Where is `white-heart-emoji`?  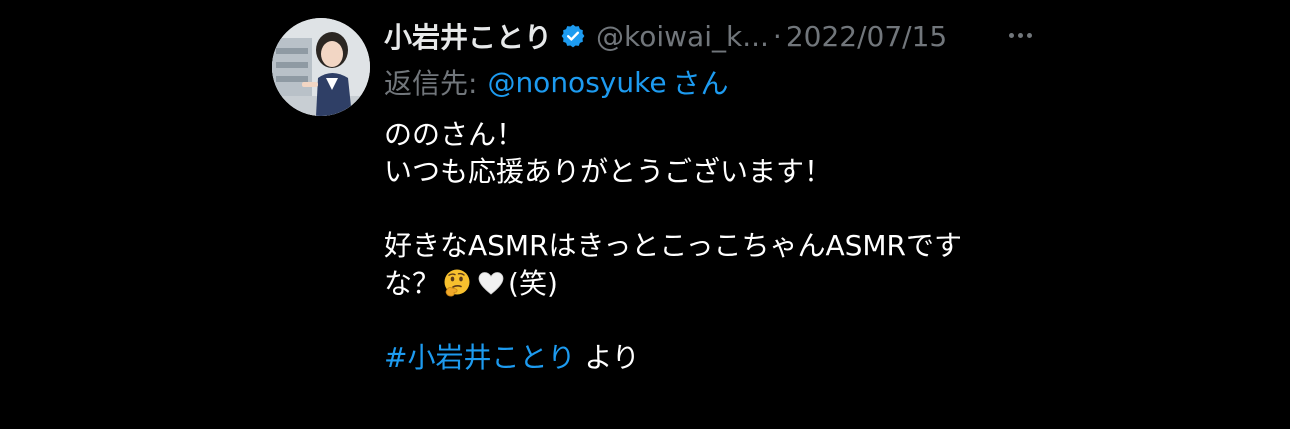
white-heart-emoji is located at coordinates (491, 283).